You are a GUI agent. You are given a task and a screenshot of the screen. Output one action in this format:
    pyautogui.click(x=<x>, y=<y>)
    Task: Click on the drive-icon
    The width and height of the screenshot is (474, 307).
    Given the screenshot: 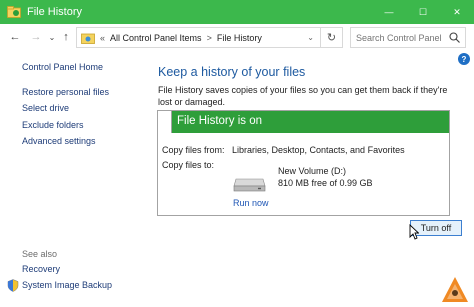 What is the action you would take?
    pyautogui.click(x=249, y=185)
    